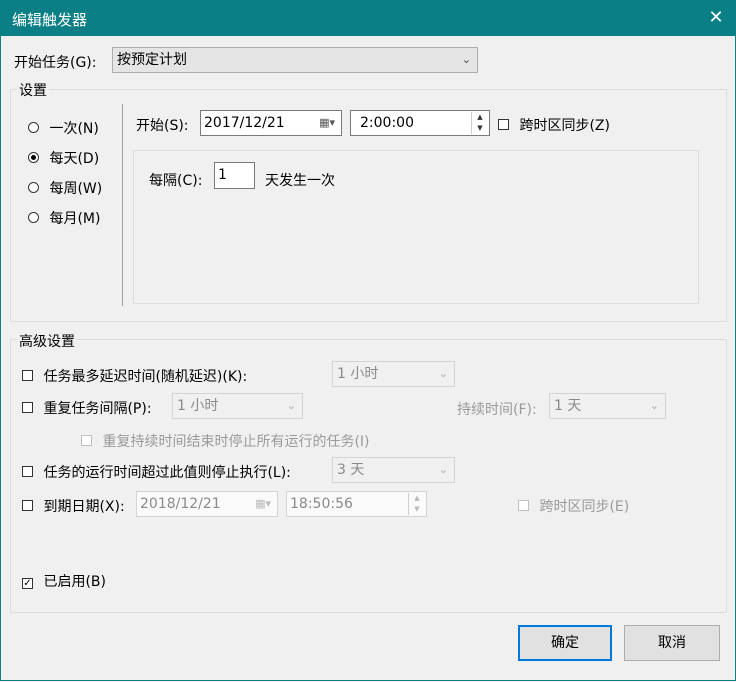 This screenshot has width=736, height=682. Describe the element at coordinates (176, 181) in the screenshot. I see `recur-label: 每隔(C):` at that location.